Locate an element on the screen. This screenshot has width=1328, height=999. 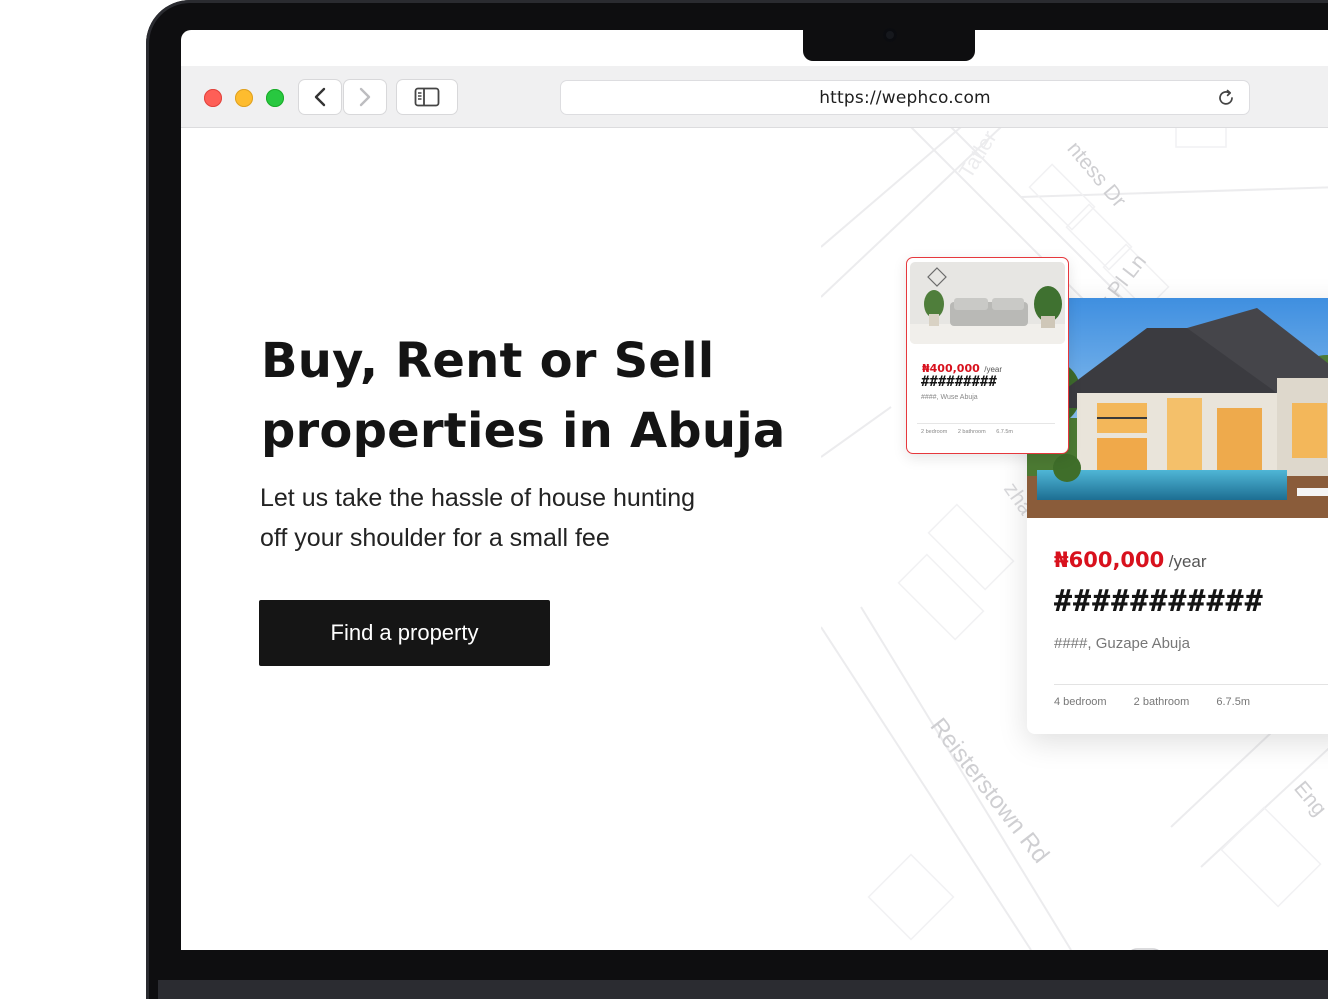
minimize-window-button is located at coordinates (244, 98).